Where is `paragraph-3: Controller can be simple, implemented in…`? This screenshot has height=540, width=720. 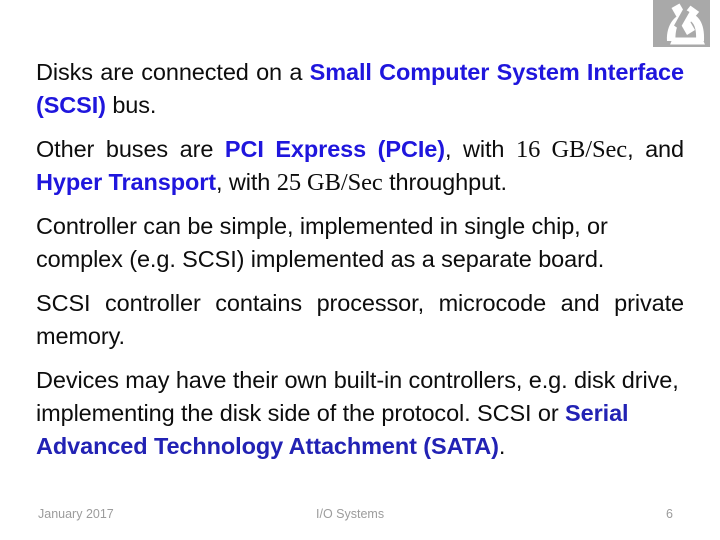
paragraph-3: Controller can be simple, implemented in… is located at coordinates (360, 243).